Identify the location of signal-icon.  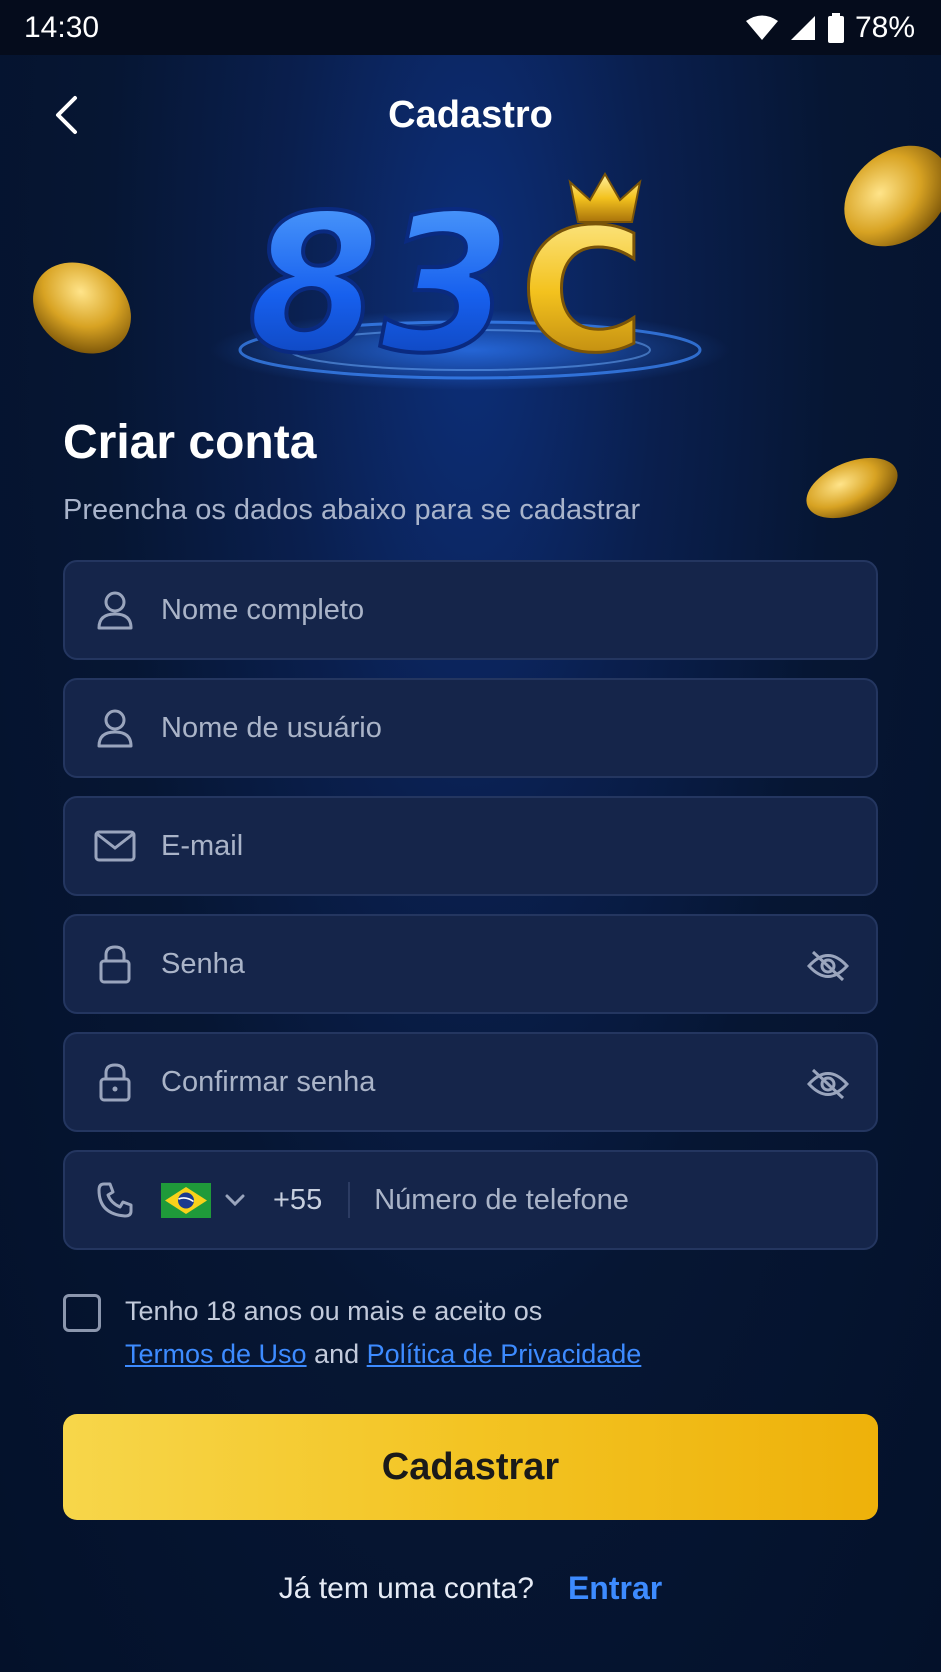
(802, 27).